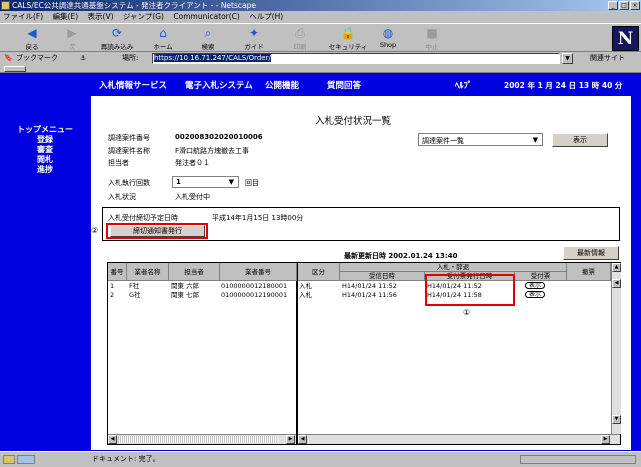 The height and width of the screenshot is (467, 641). What do you see at coordinates (348, 47) in the screenshot?
I see `security-label: セキュリティ` at bounding box center [348, 47].